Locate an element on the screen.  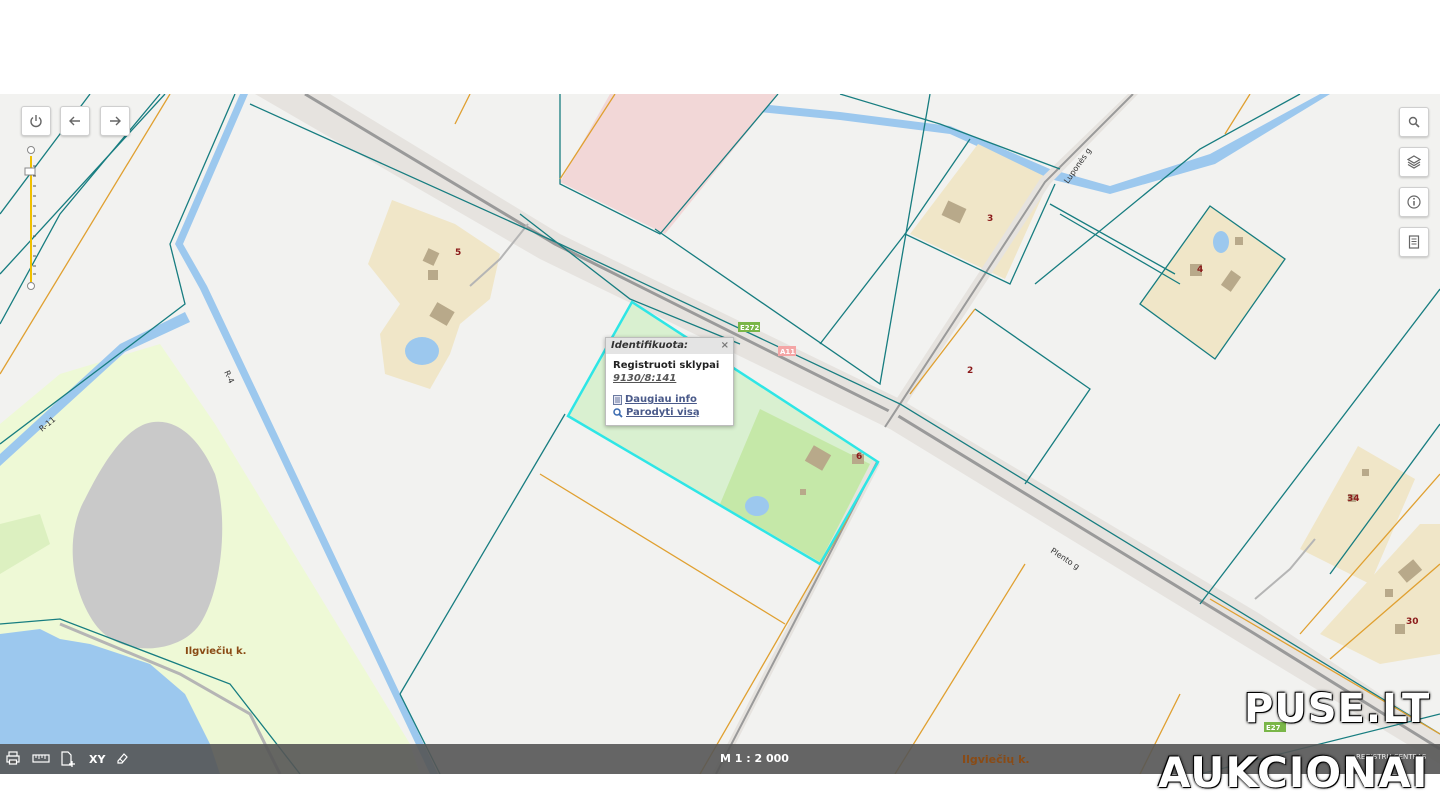
back-button is located at coordinates (75, 121).